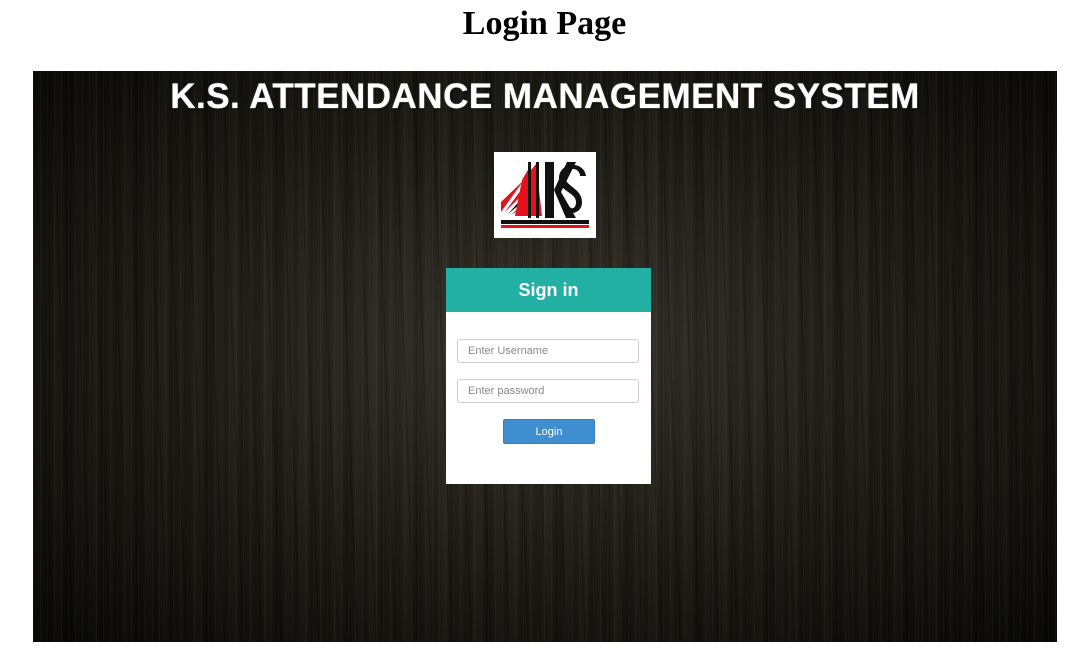 The image size is (1089, 661). Describe the element at coordinates (545, 195) in the screenshot. I see `ks-logo: KS` at that location.